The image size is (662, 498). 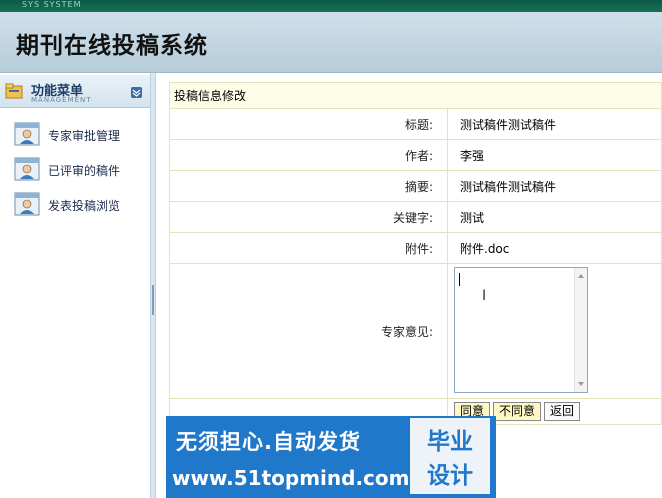 I want to click on opinion-cell: I, so click(x=554, y=331).